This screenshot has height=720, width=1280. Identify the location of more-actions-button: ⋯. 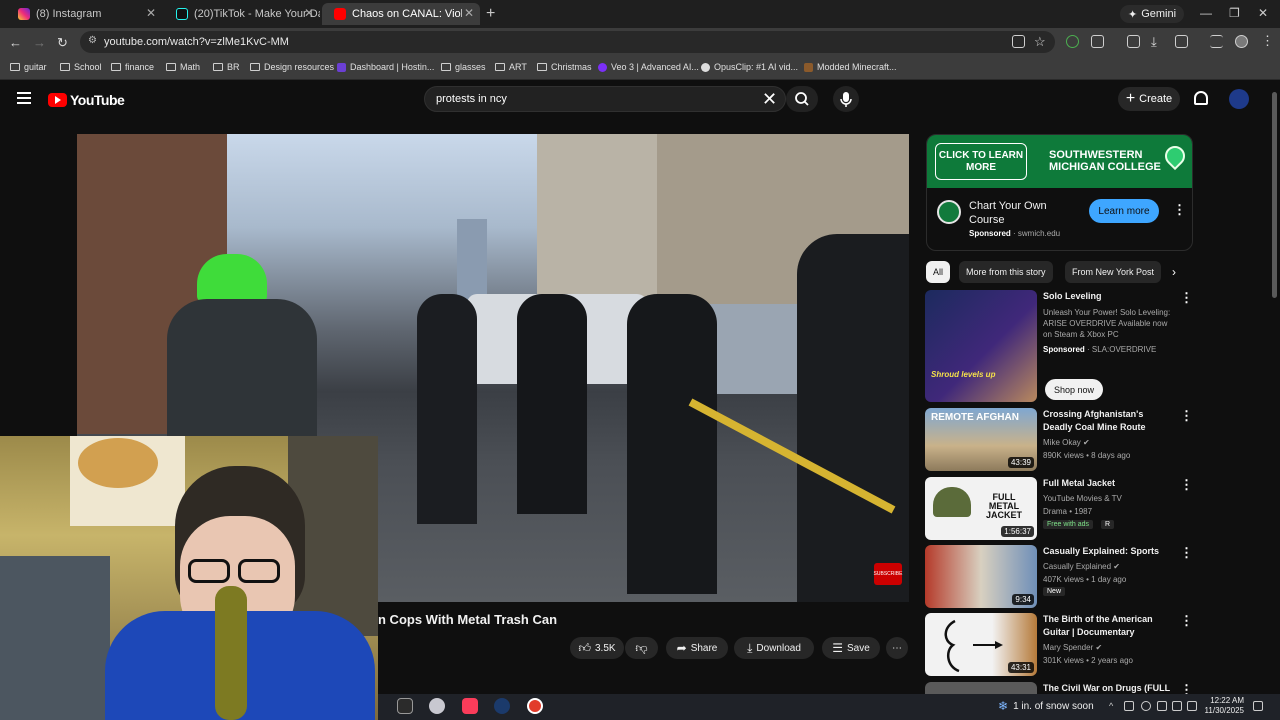
(897, 648).